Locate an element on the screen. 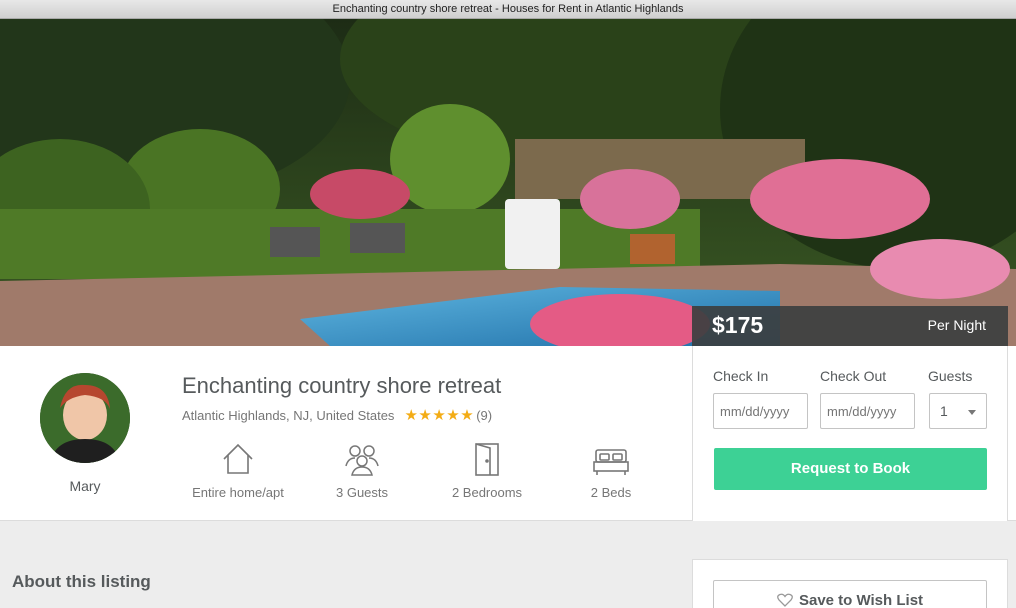  wishlist-label: Save to Wish List is located at coordinates (861, 600).